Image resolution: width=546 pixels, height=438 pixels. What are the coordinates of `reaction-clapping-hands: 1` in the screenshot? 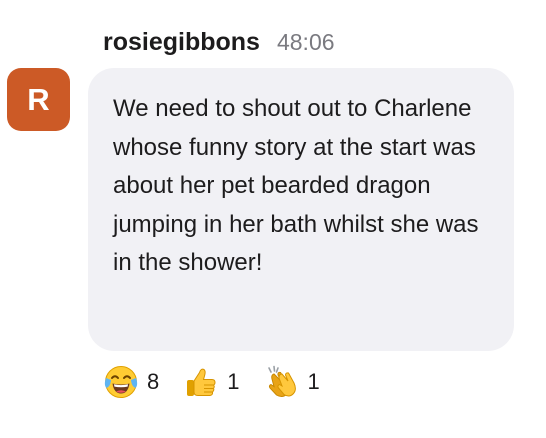 It's located at (292, 382).